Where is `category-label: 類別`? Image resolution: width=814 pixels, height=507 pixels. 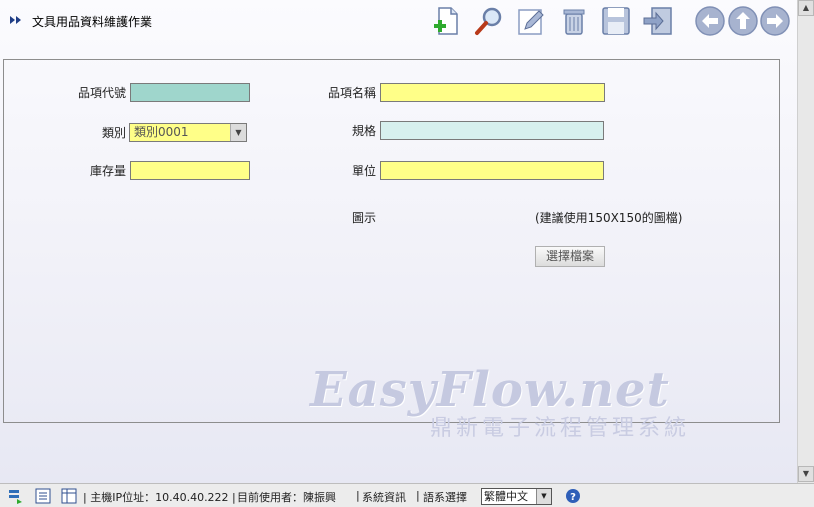 category-label: 類別 is located at coordinates (113, 133).